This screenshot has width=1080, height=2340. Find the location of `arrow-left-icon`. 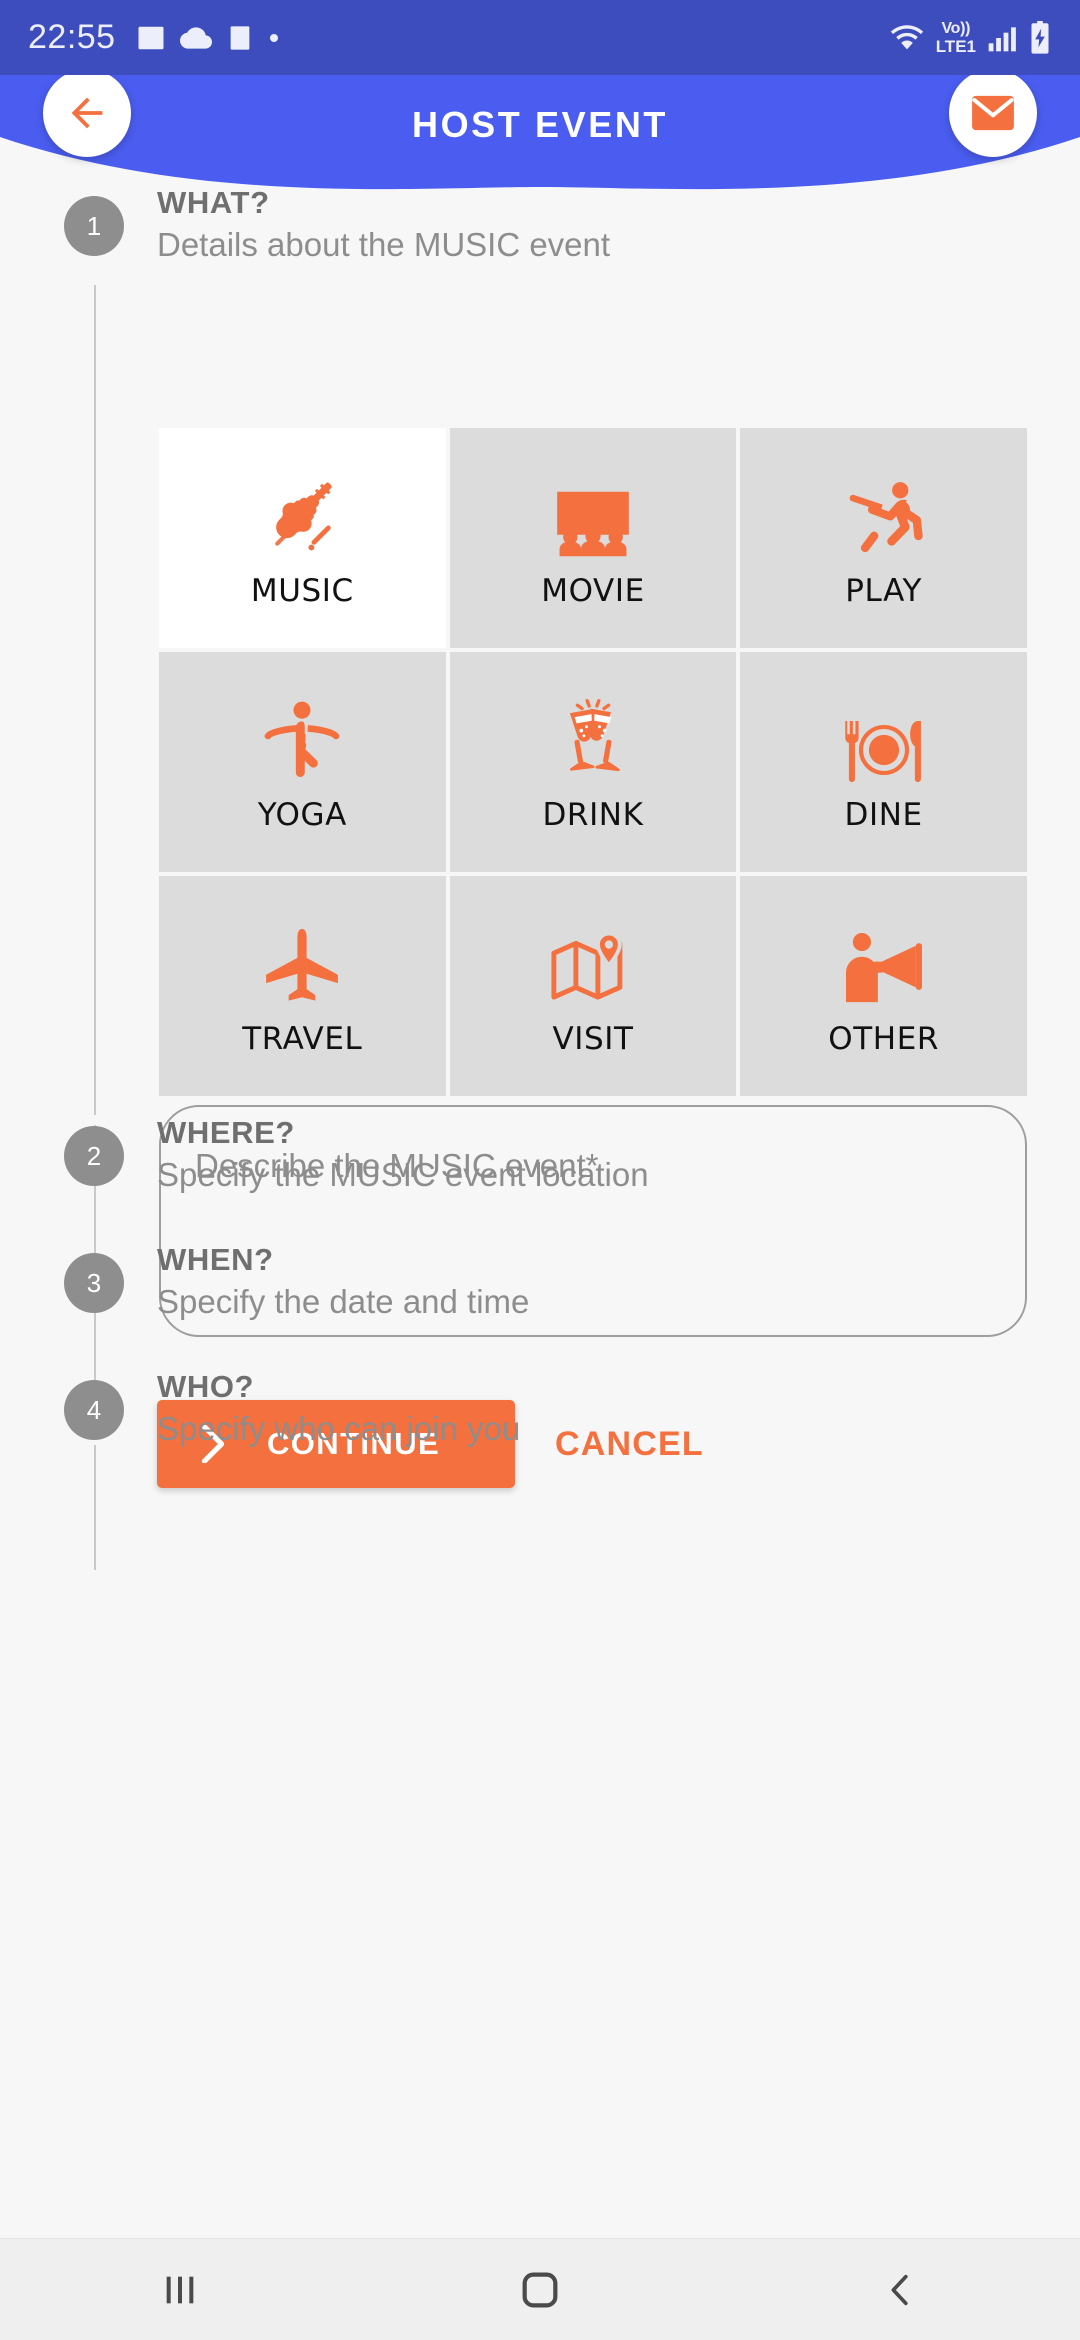

arrow-left-icon is located at coordinates (87, 113).